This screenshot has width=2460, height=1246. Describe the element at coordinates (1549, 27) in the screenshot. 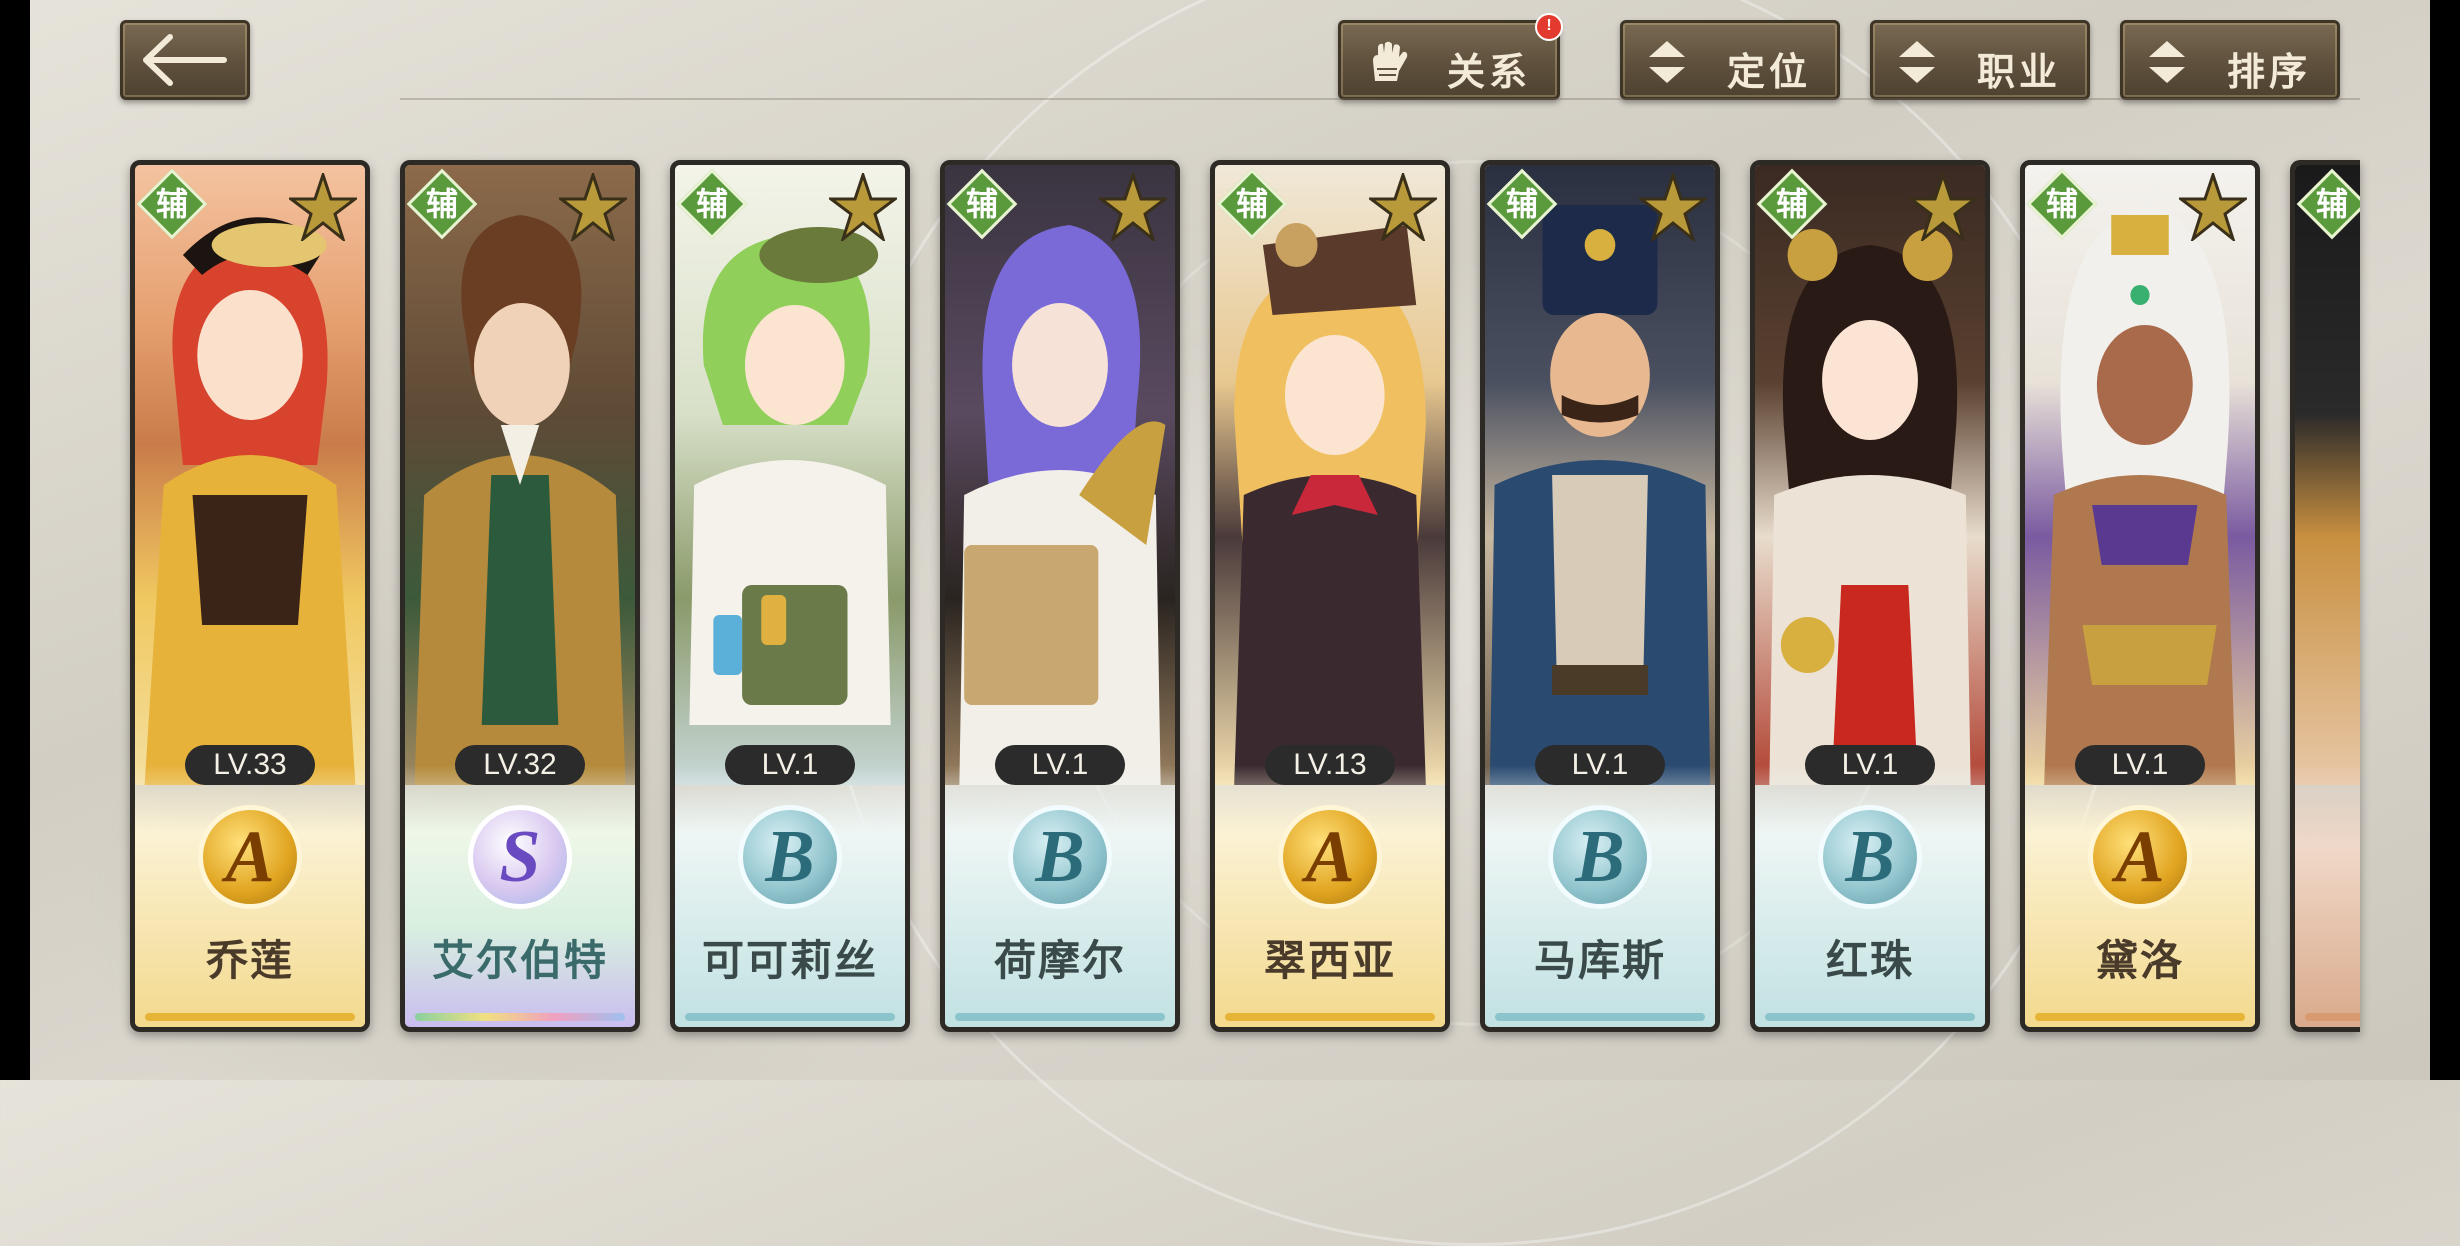

I see `notification-badge: !` at that location.